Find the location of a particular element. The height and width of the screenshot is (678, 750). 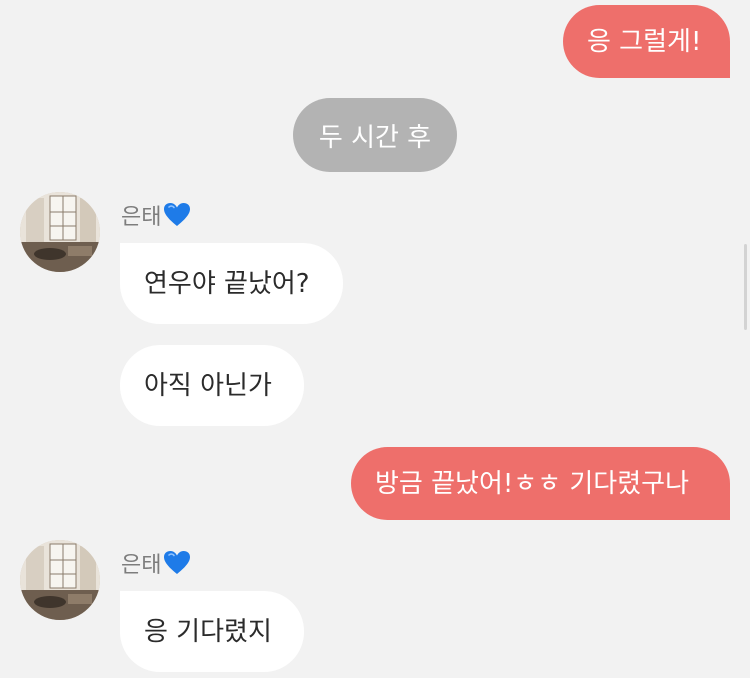

outgoing-message-bubble: 방금 끝났어!ㅎㅎ 기다렸구나 is located at coordinates (540, 483).